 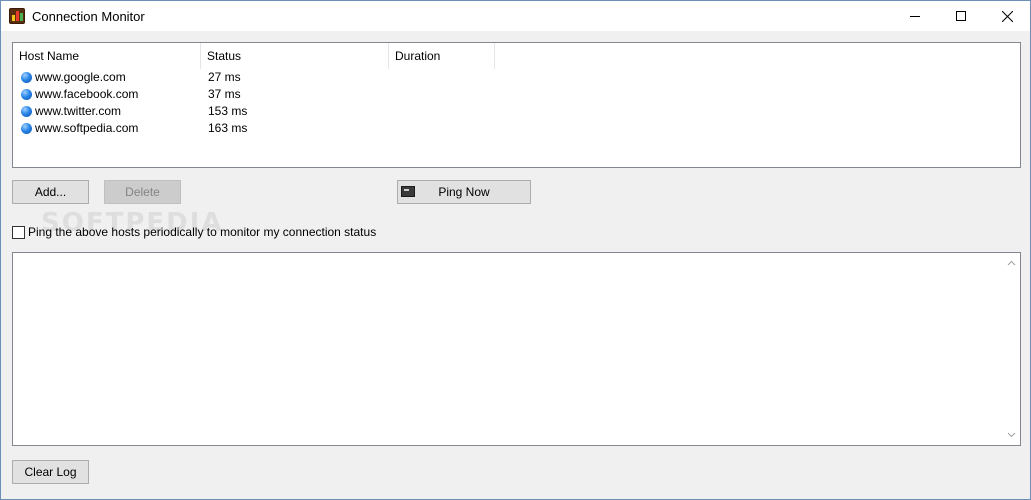 I want to click on hosts-list-header: Host Name Status Duration, so click(x=516, y=56).